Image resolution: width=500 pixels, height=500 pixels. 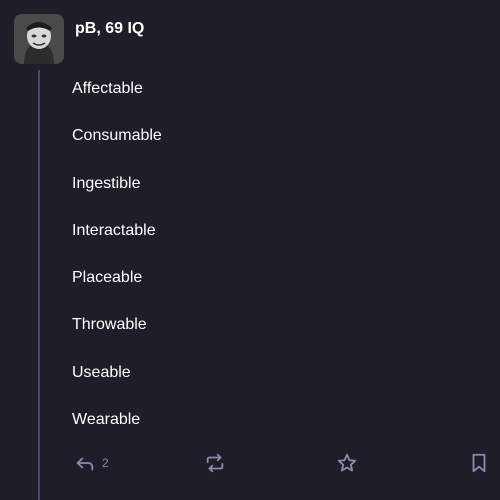 I want to click on favourite-button, so click(x=347, y=463).